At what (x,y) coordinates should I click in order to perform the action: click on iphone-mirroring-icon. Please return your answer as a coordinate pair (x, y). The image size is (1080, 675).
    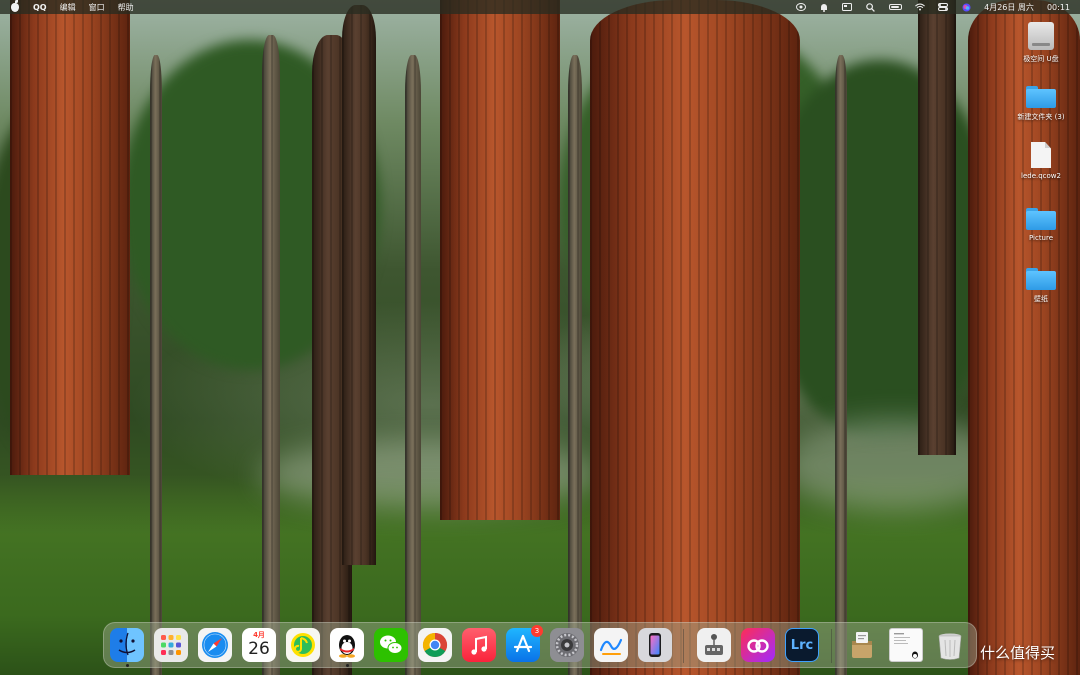
    Looking at the image, I should click on (655, 645).